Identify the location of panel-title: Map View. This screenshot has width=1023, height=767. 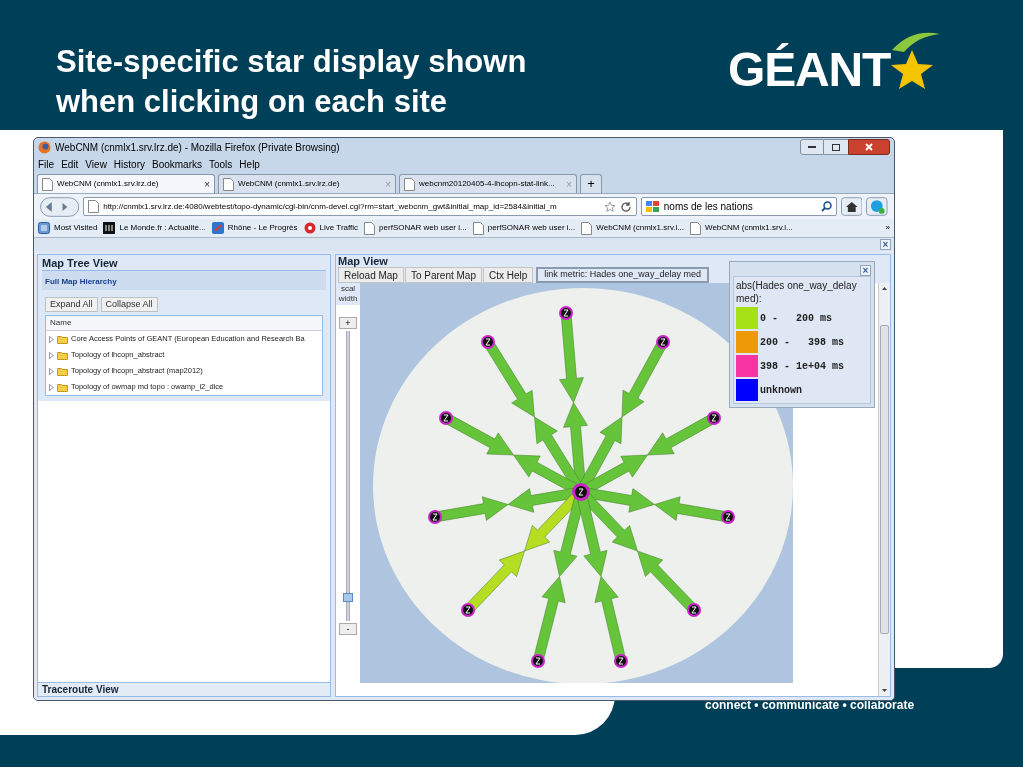
(363, 261).